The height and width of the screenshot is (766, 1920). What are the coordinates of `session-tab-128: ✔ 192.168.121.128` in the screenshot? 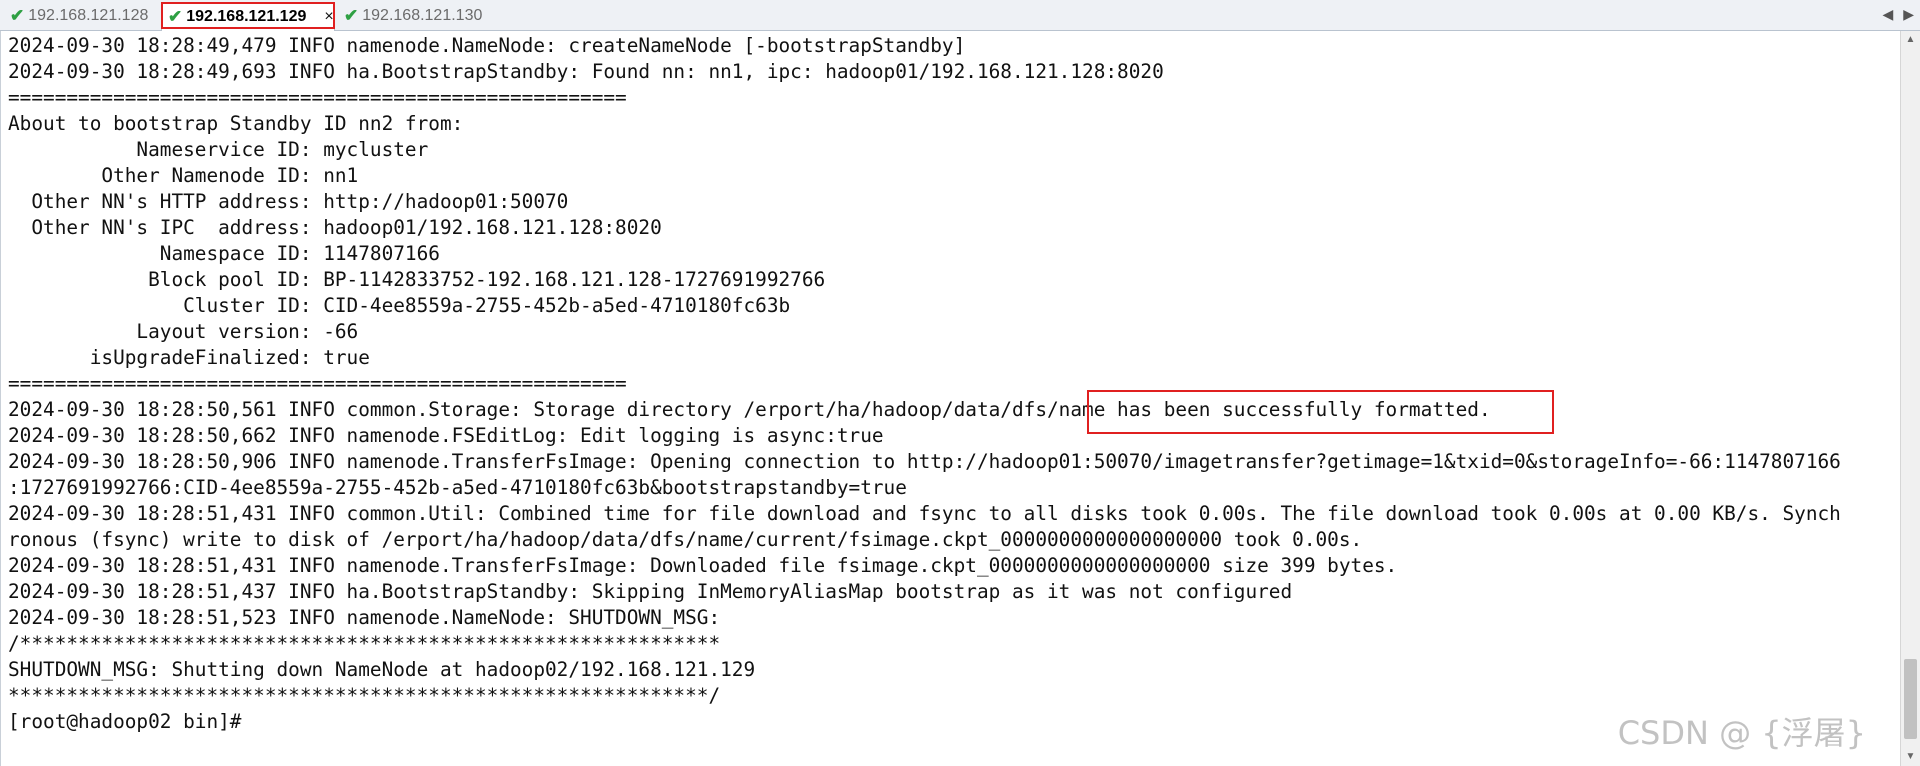 It's located at (76, 16).